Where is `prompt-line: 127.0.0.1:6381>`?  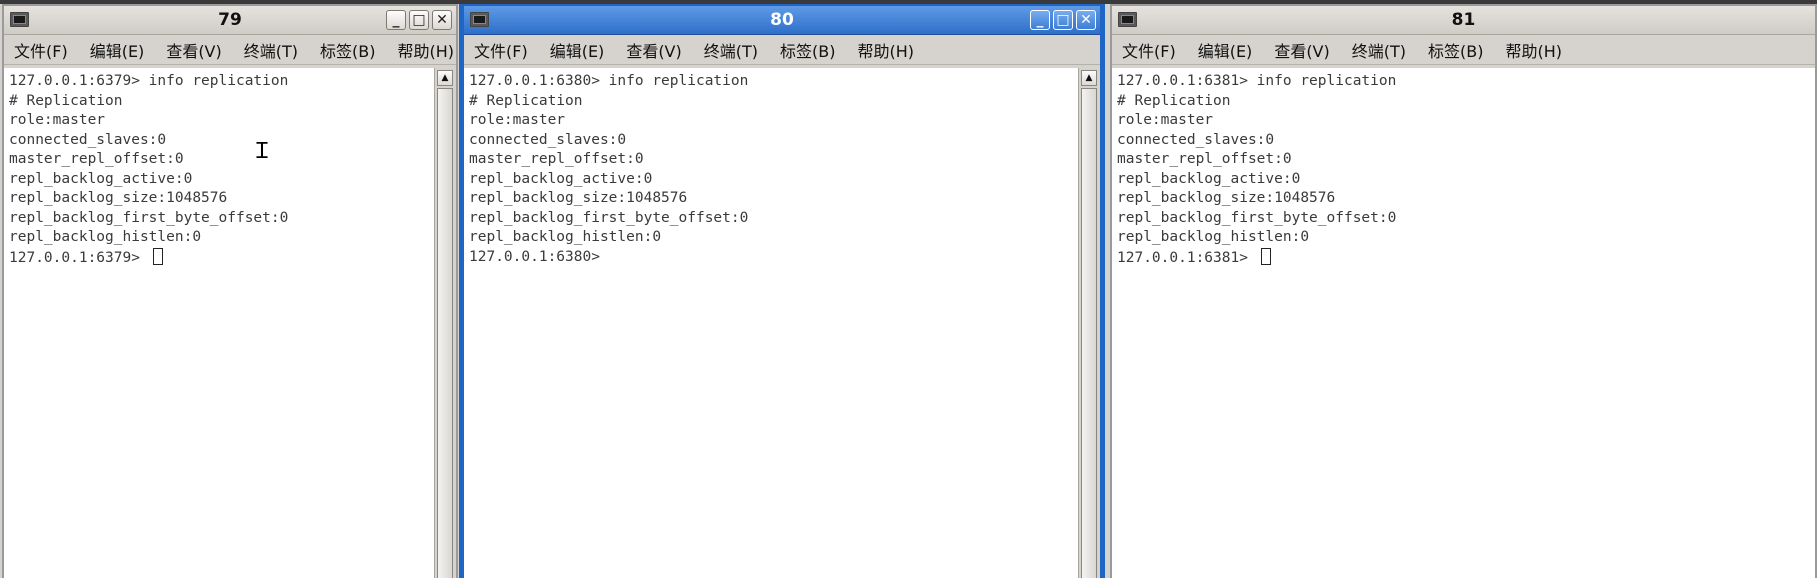
prompt-line: 127.0.0.1:6381> is located at coordinates (1466, 257).